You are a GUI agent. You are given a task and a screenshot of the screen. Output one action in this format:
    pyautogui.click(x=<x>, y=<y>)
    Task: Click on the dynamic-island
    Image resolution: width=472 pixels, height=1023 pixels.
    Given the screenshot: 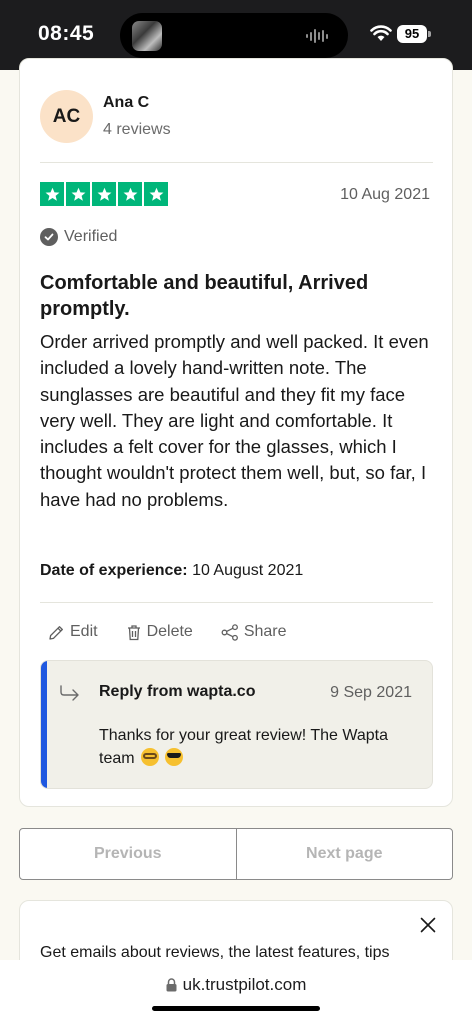 What is the action you would take?
    pyautogui.click(x=234, y=35)
    